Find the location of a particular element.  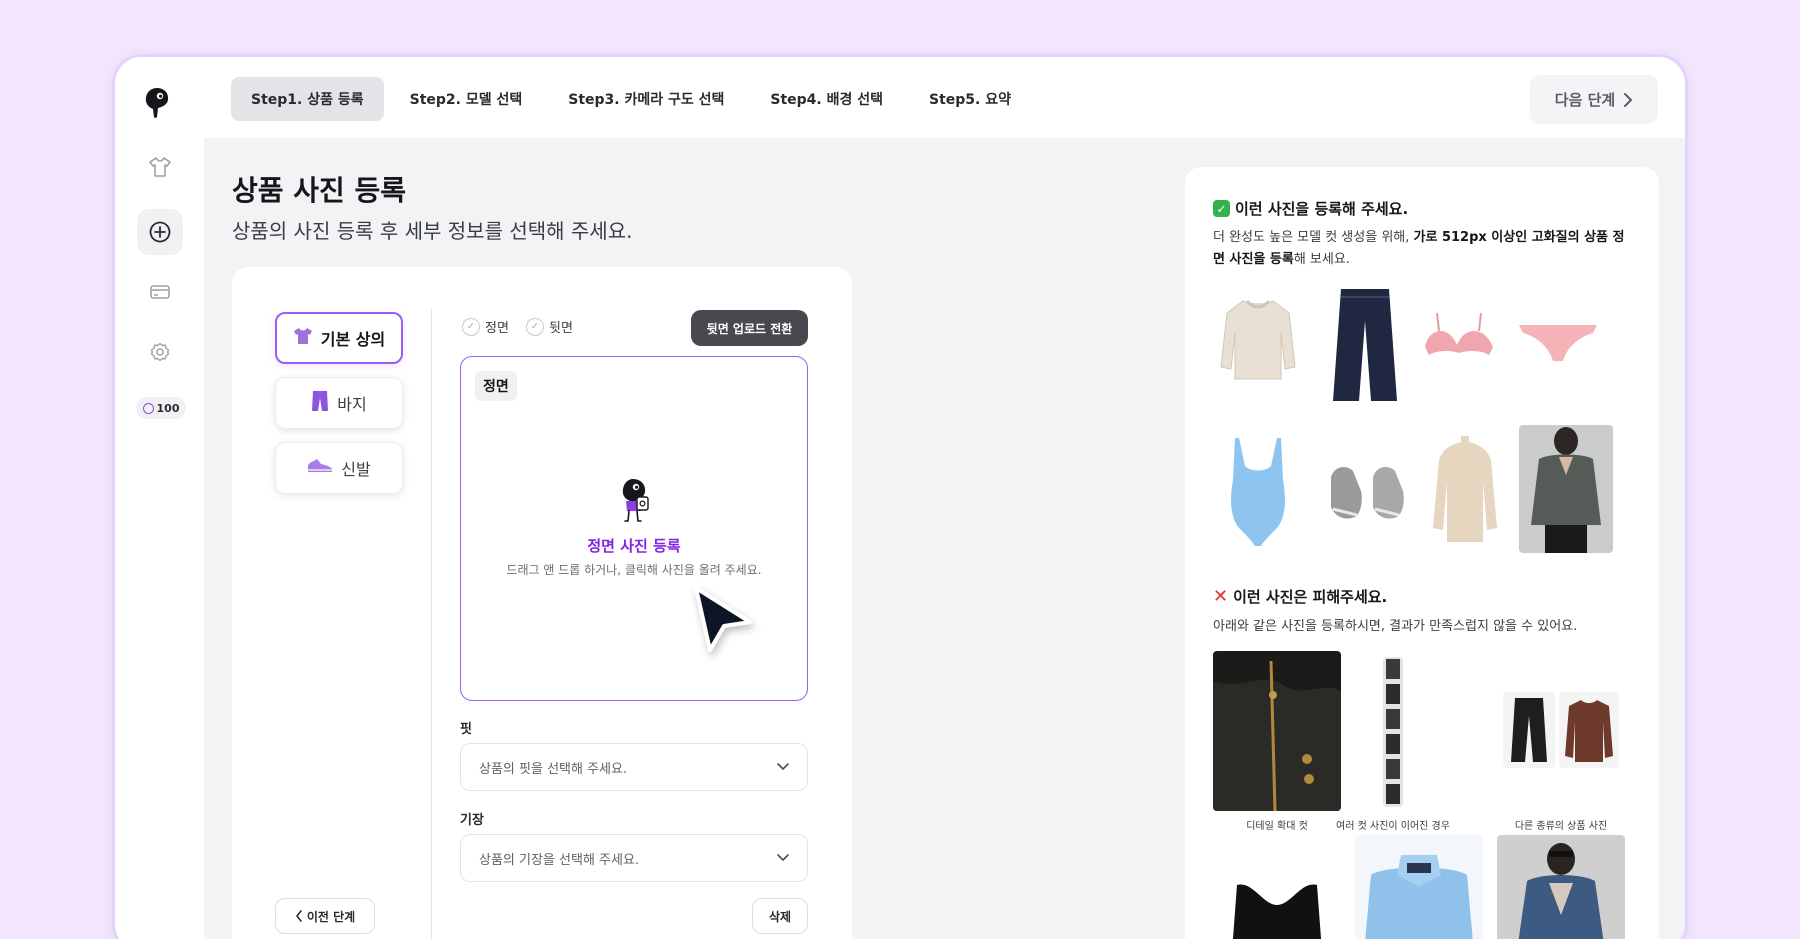

sidebar: 100 is located at coordinates (159, 498).